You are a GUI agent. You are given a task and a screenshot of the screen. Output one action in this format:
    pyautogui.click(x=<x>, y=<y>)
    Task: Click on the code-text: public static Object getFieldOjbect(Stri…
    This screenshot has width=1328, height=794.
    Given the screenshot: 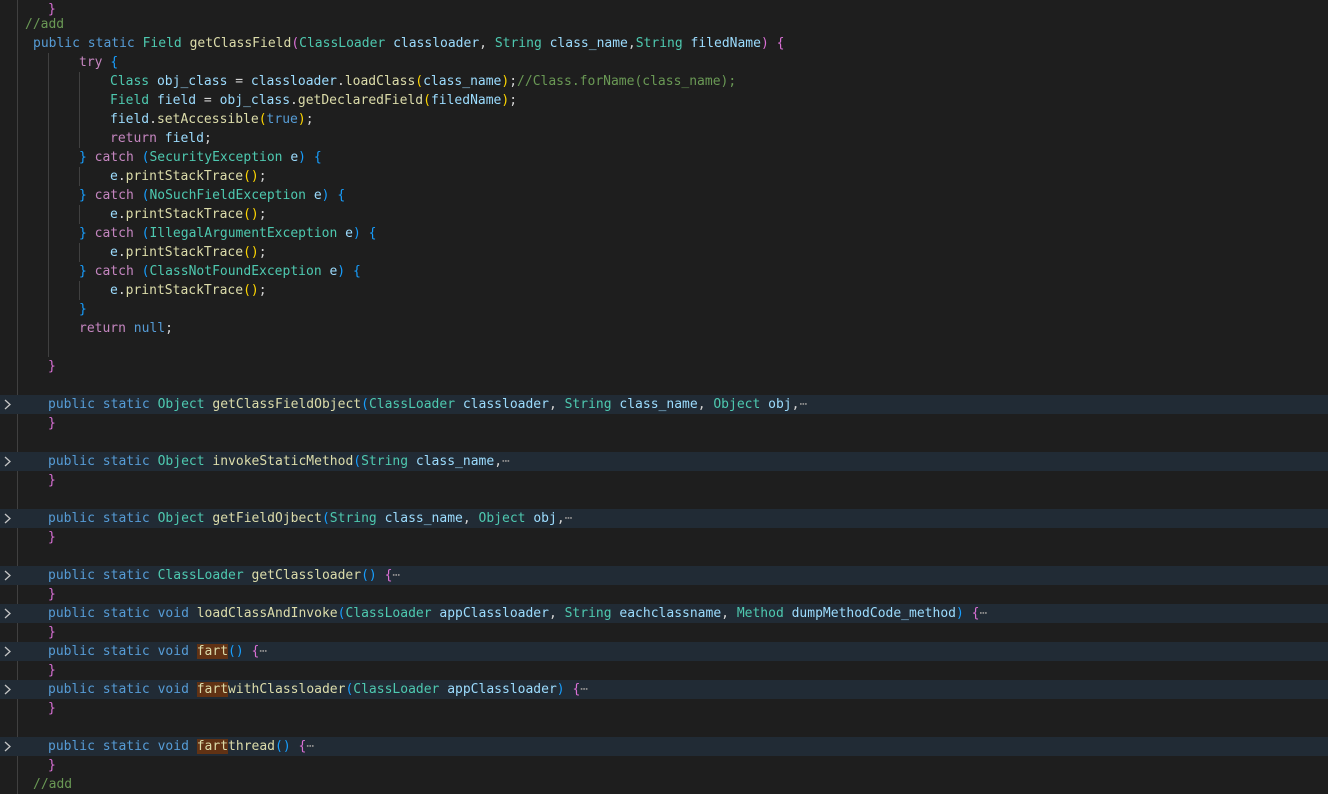 What is the action you would take?
    pyautogui.click(x=310, y=518)
    